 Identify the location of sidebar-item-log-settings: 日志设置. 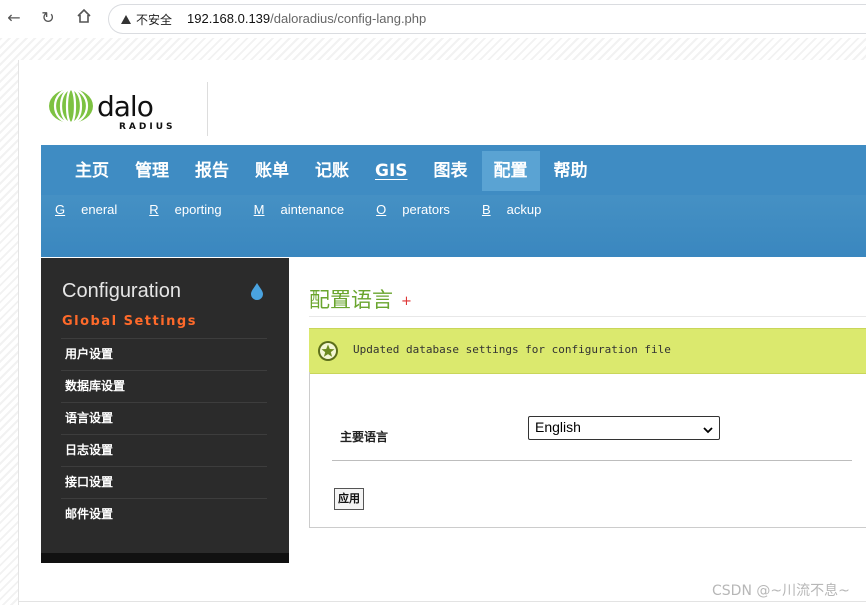
(164, 450).